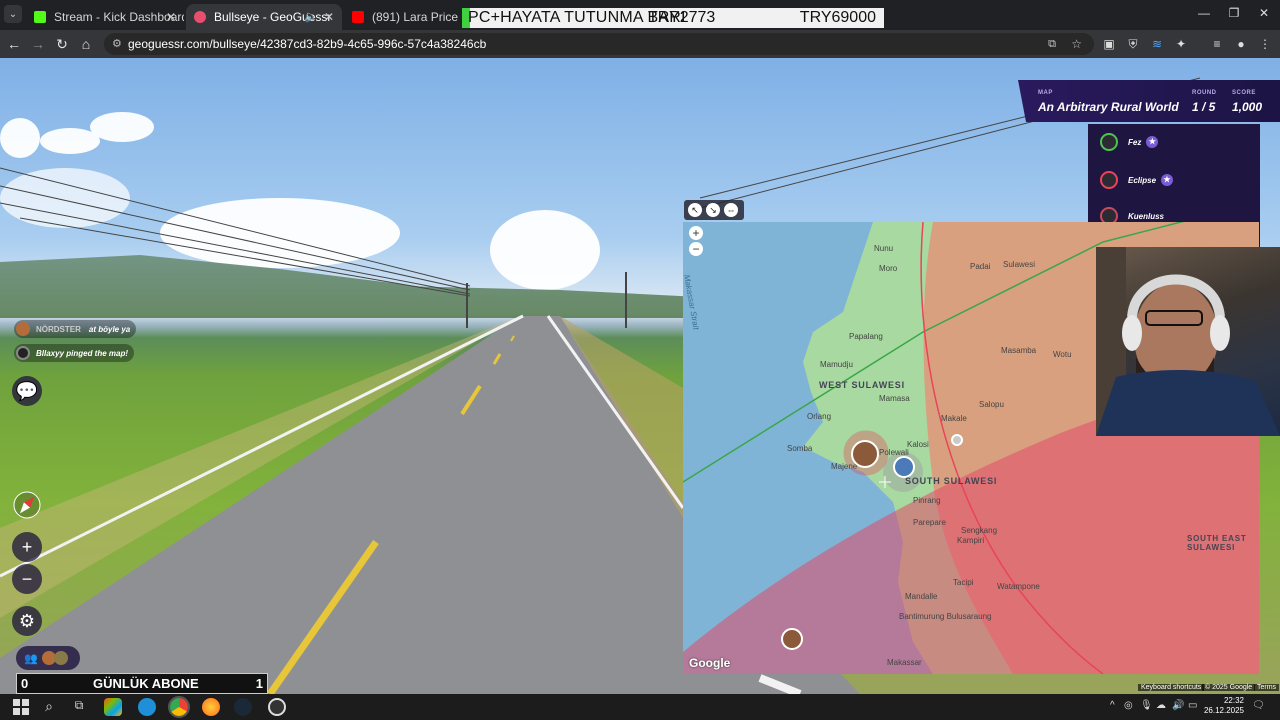 This screenshot has width=1280, height=720. I want to click on stream-goal-overlay: PC+HAYATA TUTUNMA BARI TRY2773 TRY69000, so click(673, 18).